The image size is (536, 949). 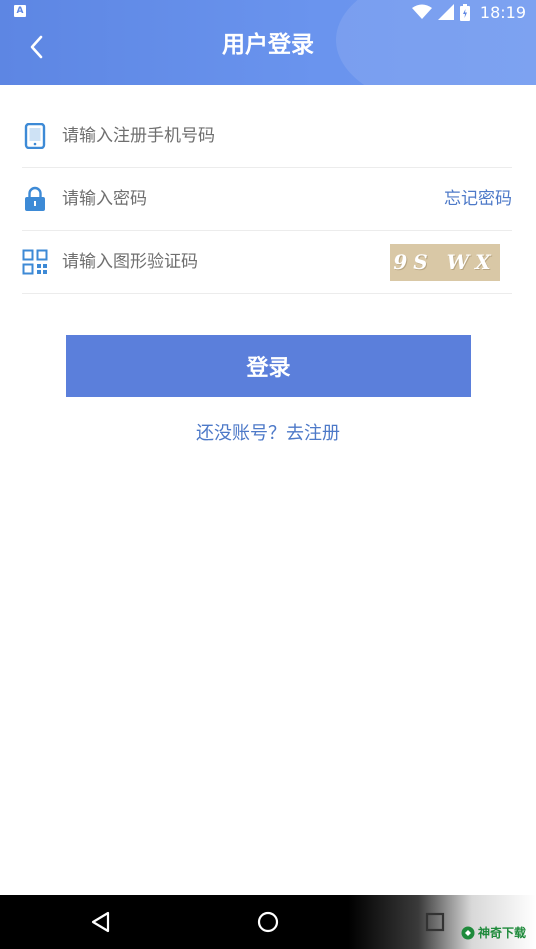 What do you see at coordinates (241, 433) in the screenshot?
I see `register-prompt-text: 还没账号？` at bounding box center [241, 433].